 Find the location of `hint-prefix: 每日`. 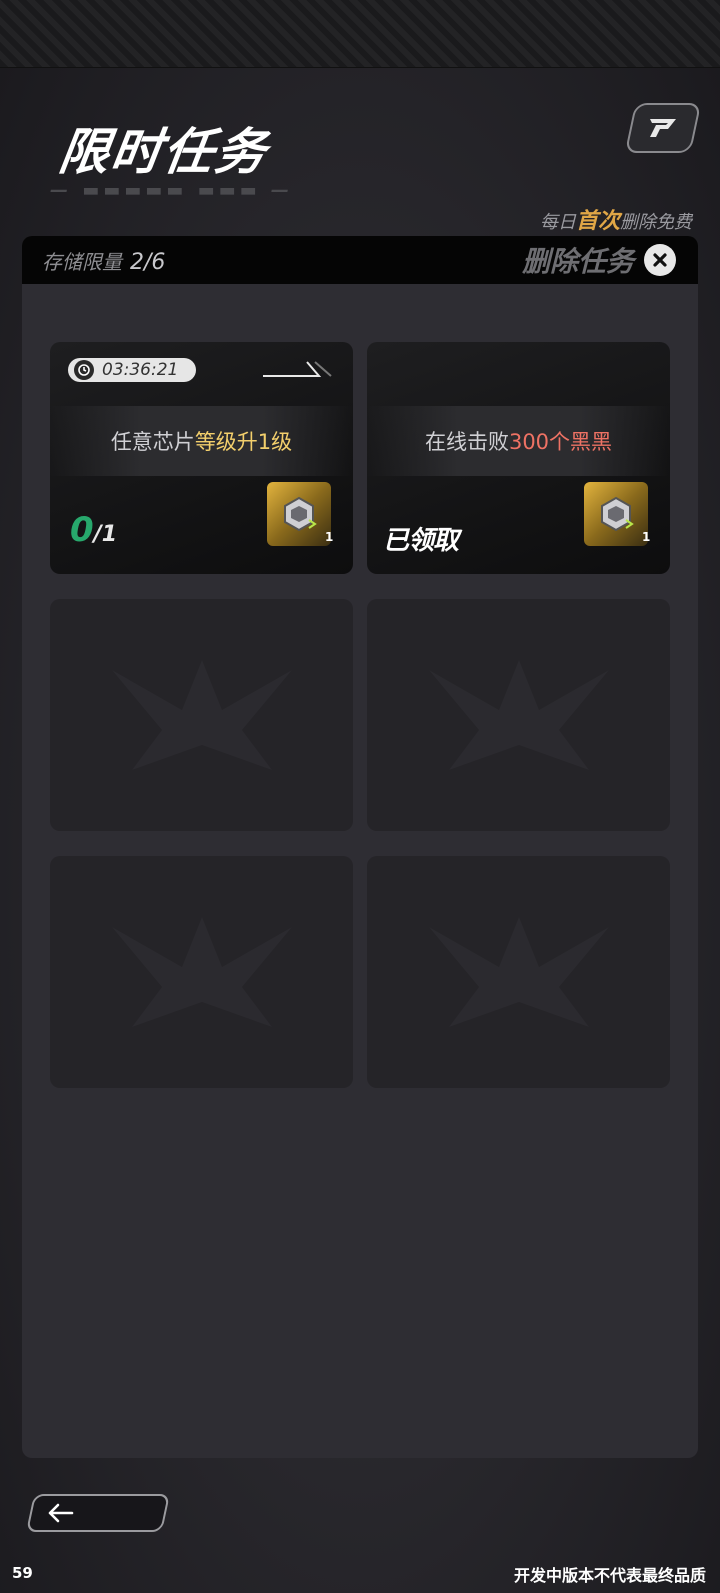

hint-prefix: 每日 is located at coordinates (557, 222).